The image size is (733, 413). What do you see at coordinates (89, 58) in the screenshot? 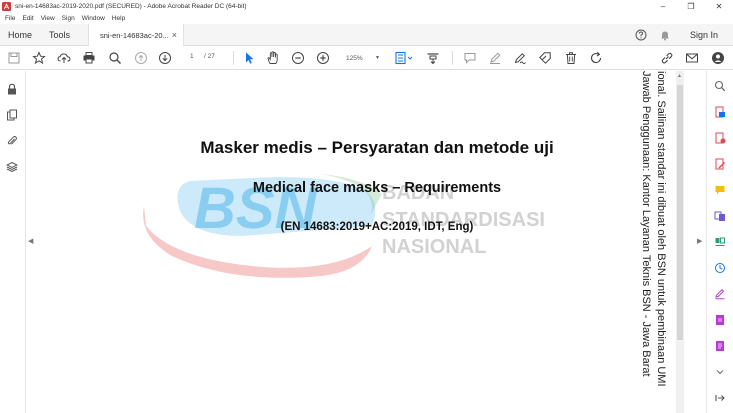
I see `print-icon` at bounding box center [89, 58].